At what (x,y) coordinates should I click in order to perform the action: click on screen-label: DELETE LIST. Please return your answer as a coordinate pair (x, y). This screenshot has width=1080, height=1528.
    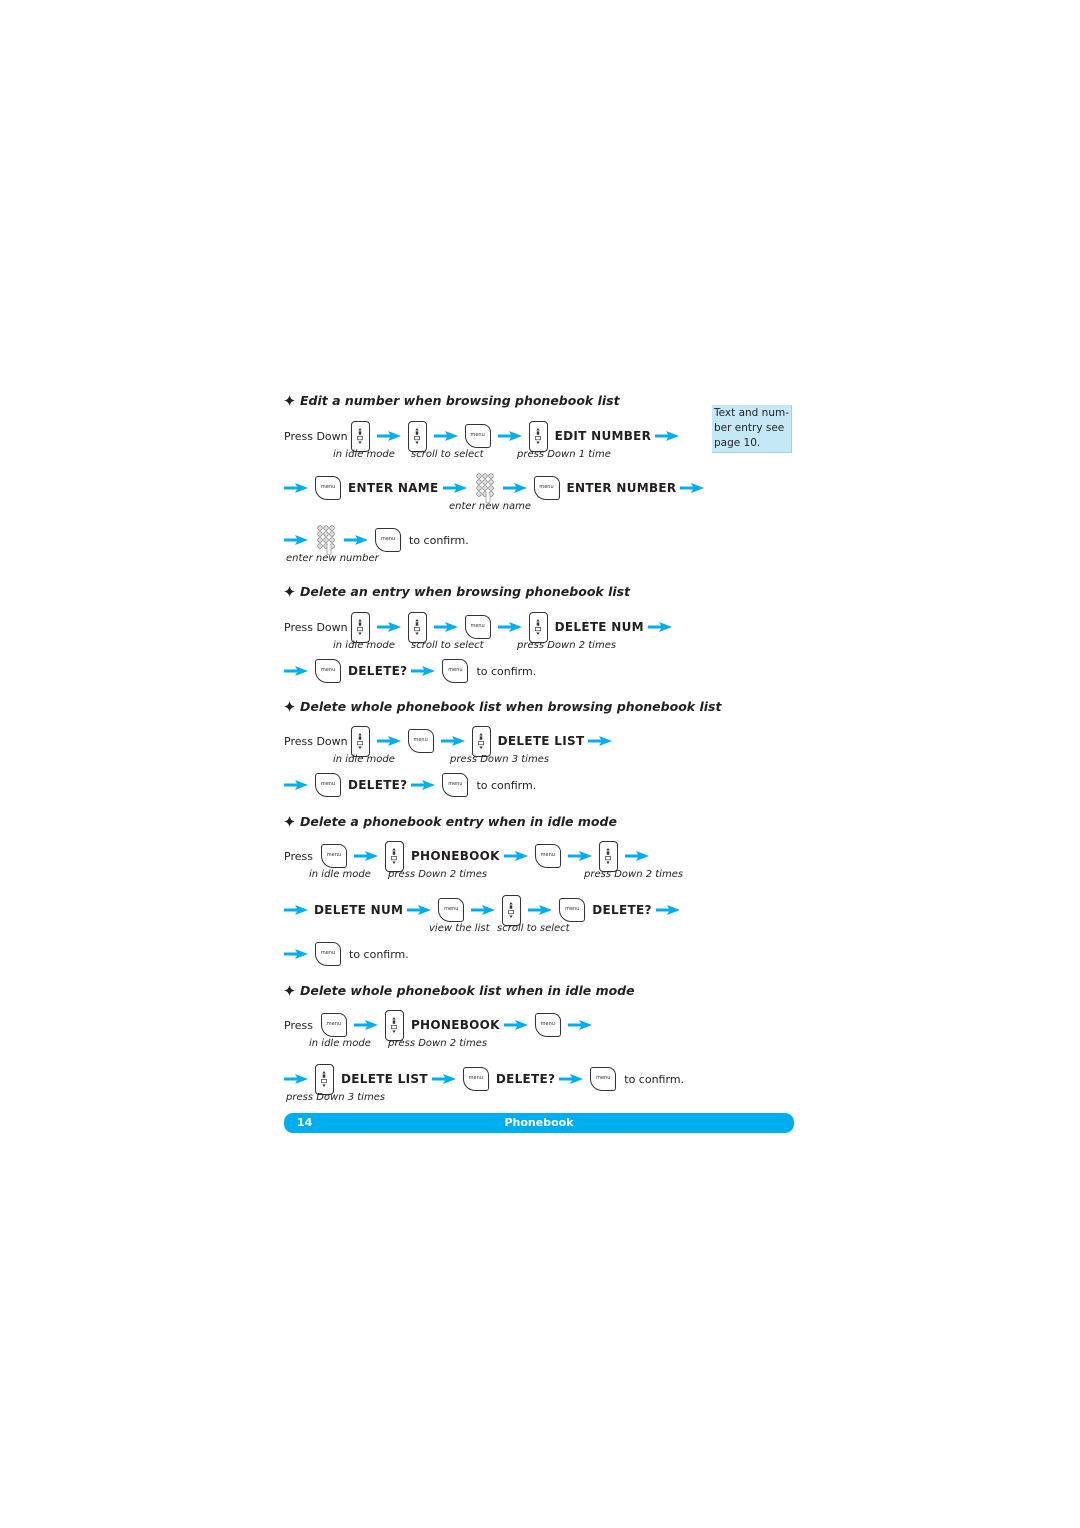
    Looking at the image, I should click on (384, 1079).